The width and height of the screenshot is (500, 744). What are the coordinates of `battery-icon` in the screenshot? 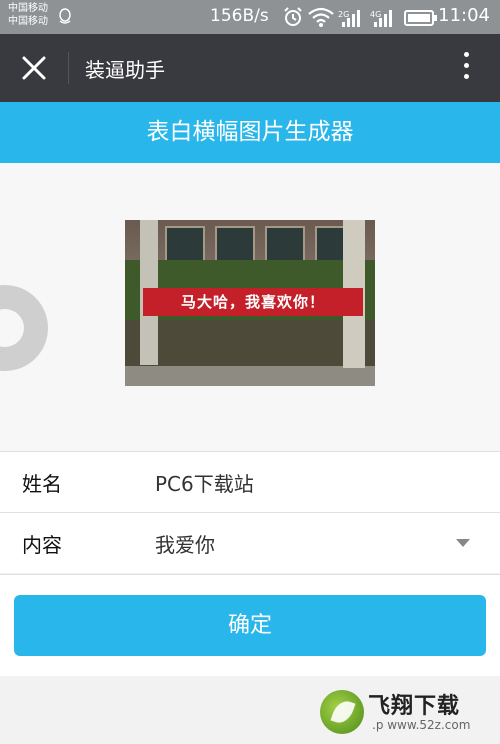 It's located at (420, 18).